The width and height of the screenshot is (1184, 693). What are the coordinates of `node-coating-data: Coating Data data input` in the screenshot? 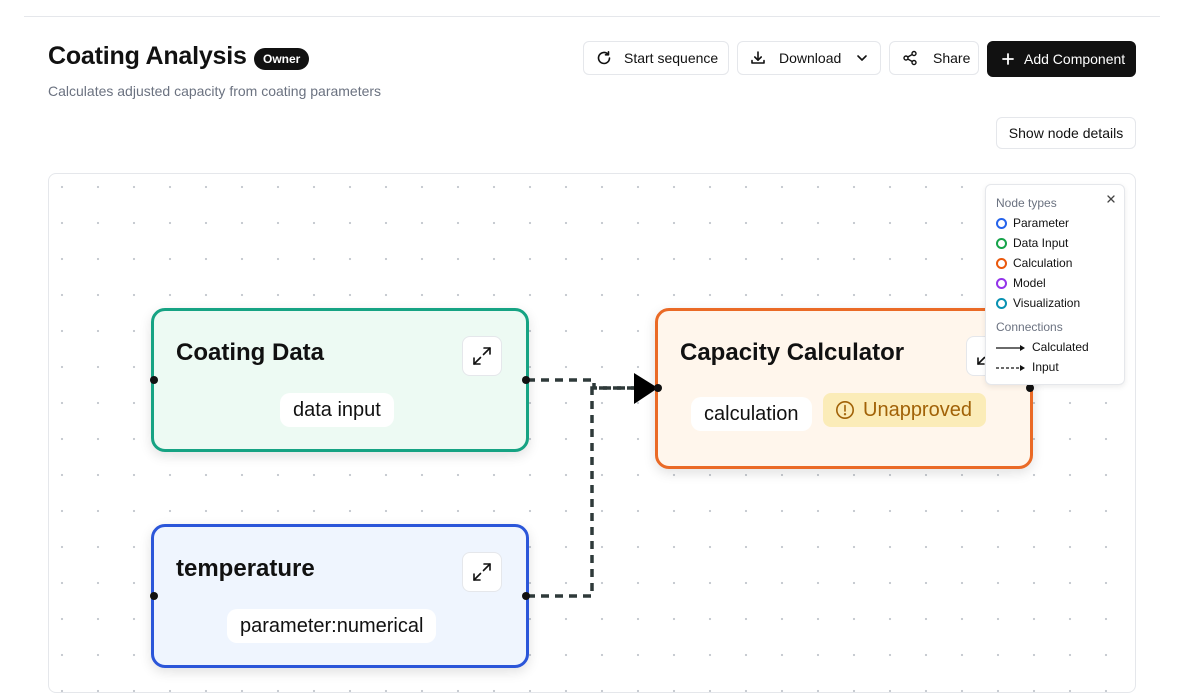 It's located at (340, 380).